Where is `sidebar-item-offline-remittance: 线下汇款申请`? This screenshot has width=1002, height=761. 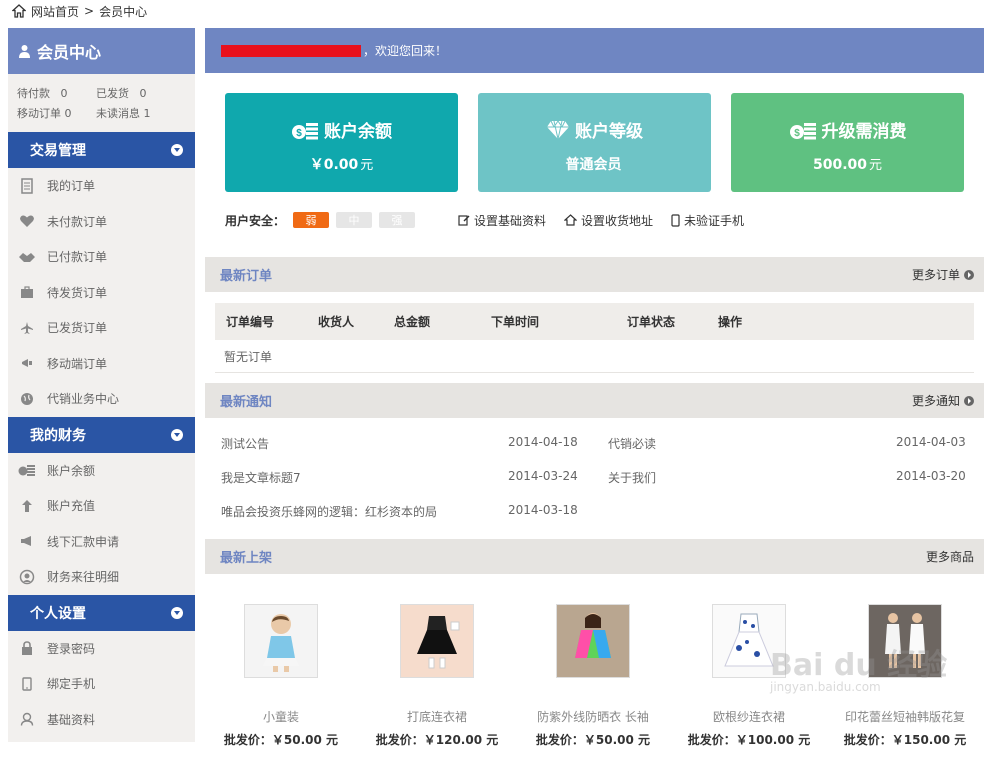
sidebar-item-offline-remittance: 线下汇款申请 is located at coordinates (101, 542).